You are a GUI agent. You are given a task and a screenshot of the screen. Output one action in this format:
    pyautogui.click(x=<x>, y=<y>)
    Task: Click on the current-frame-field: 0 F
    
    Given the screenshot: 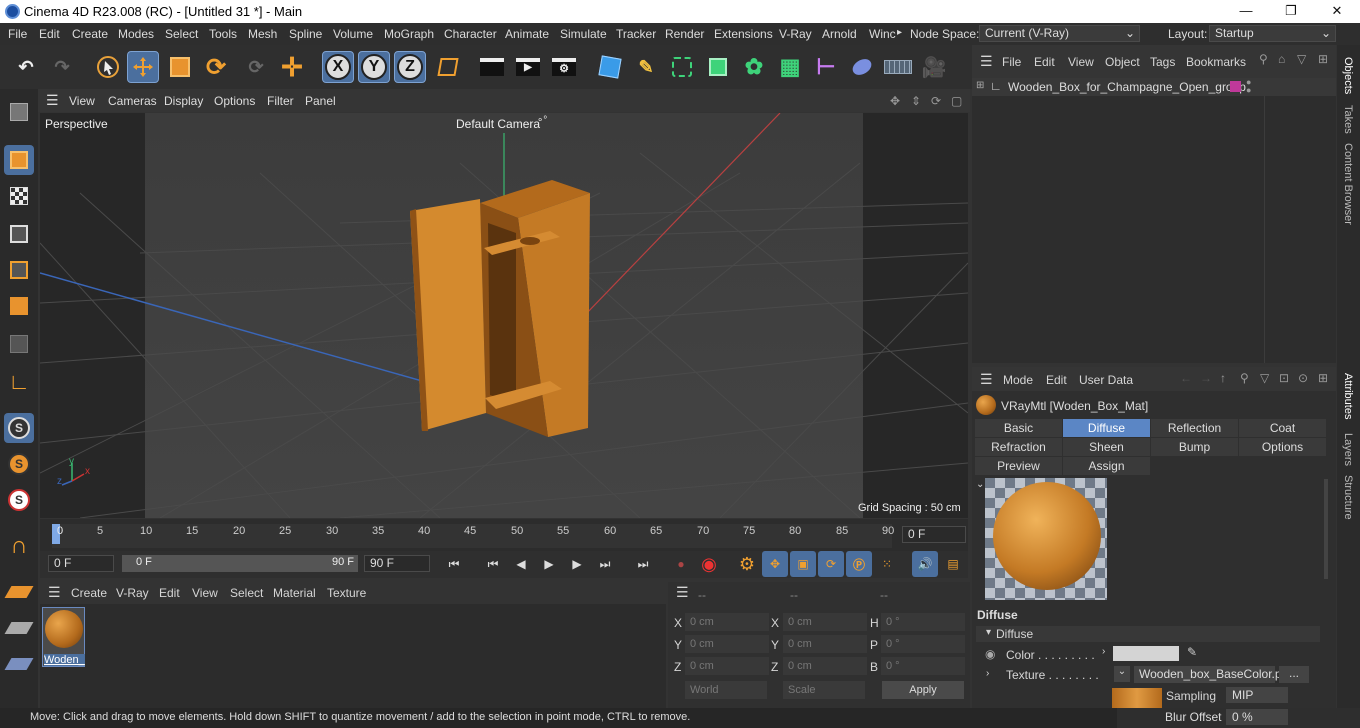 What is the action you would take?
    pyautogui.click(x=934, y=534)
    